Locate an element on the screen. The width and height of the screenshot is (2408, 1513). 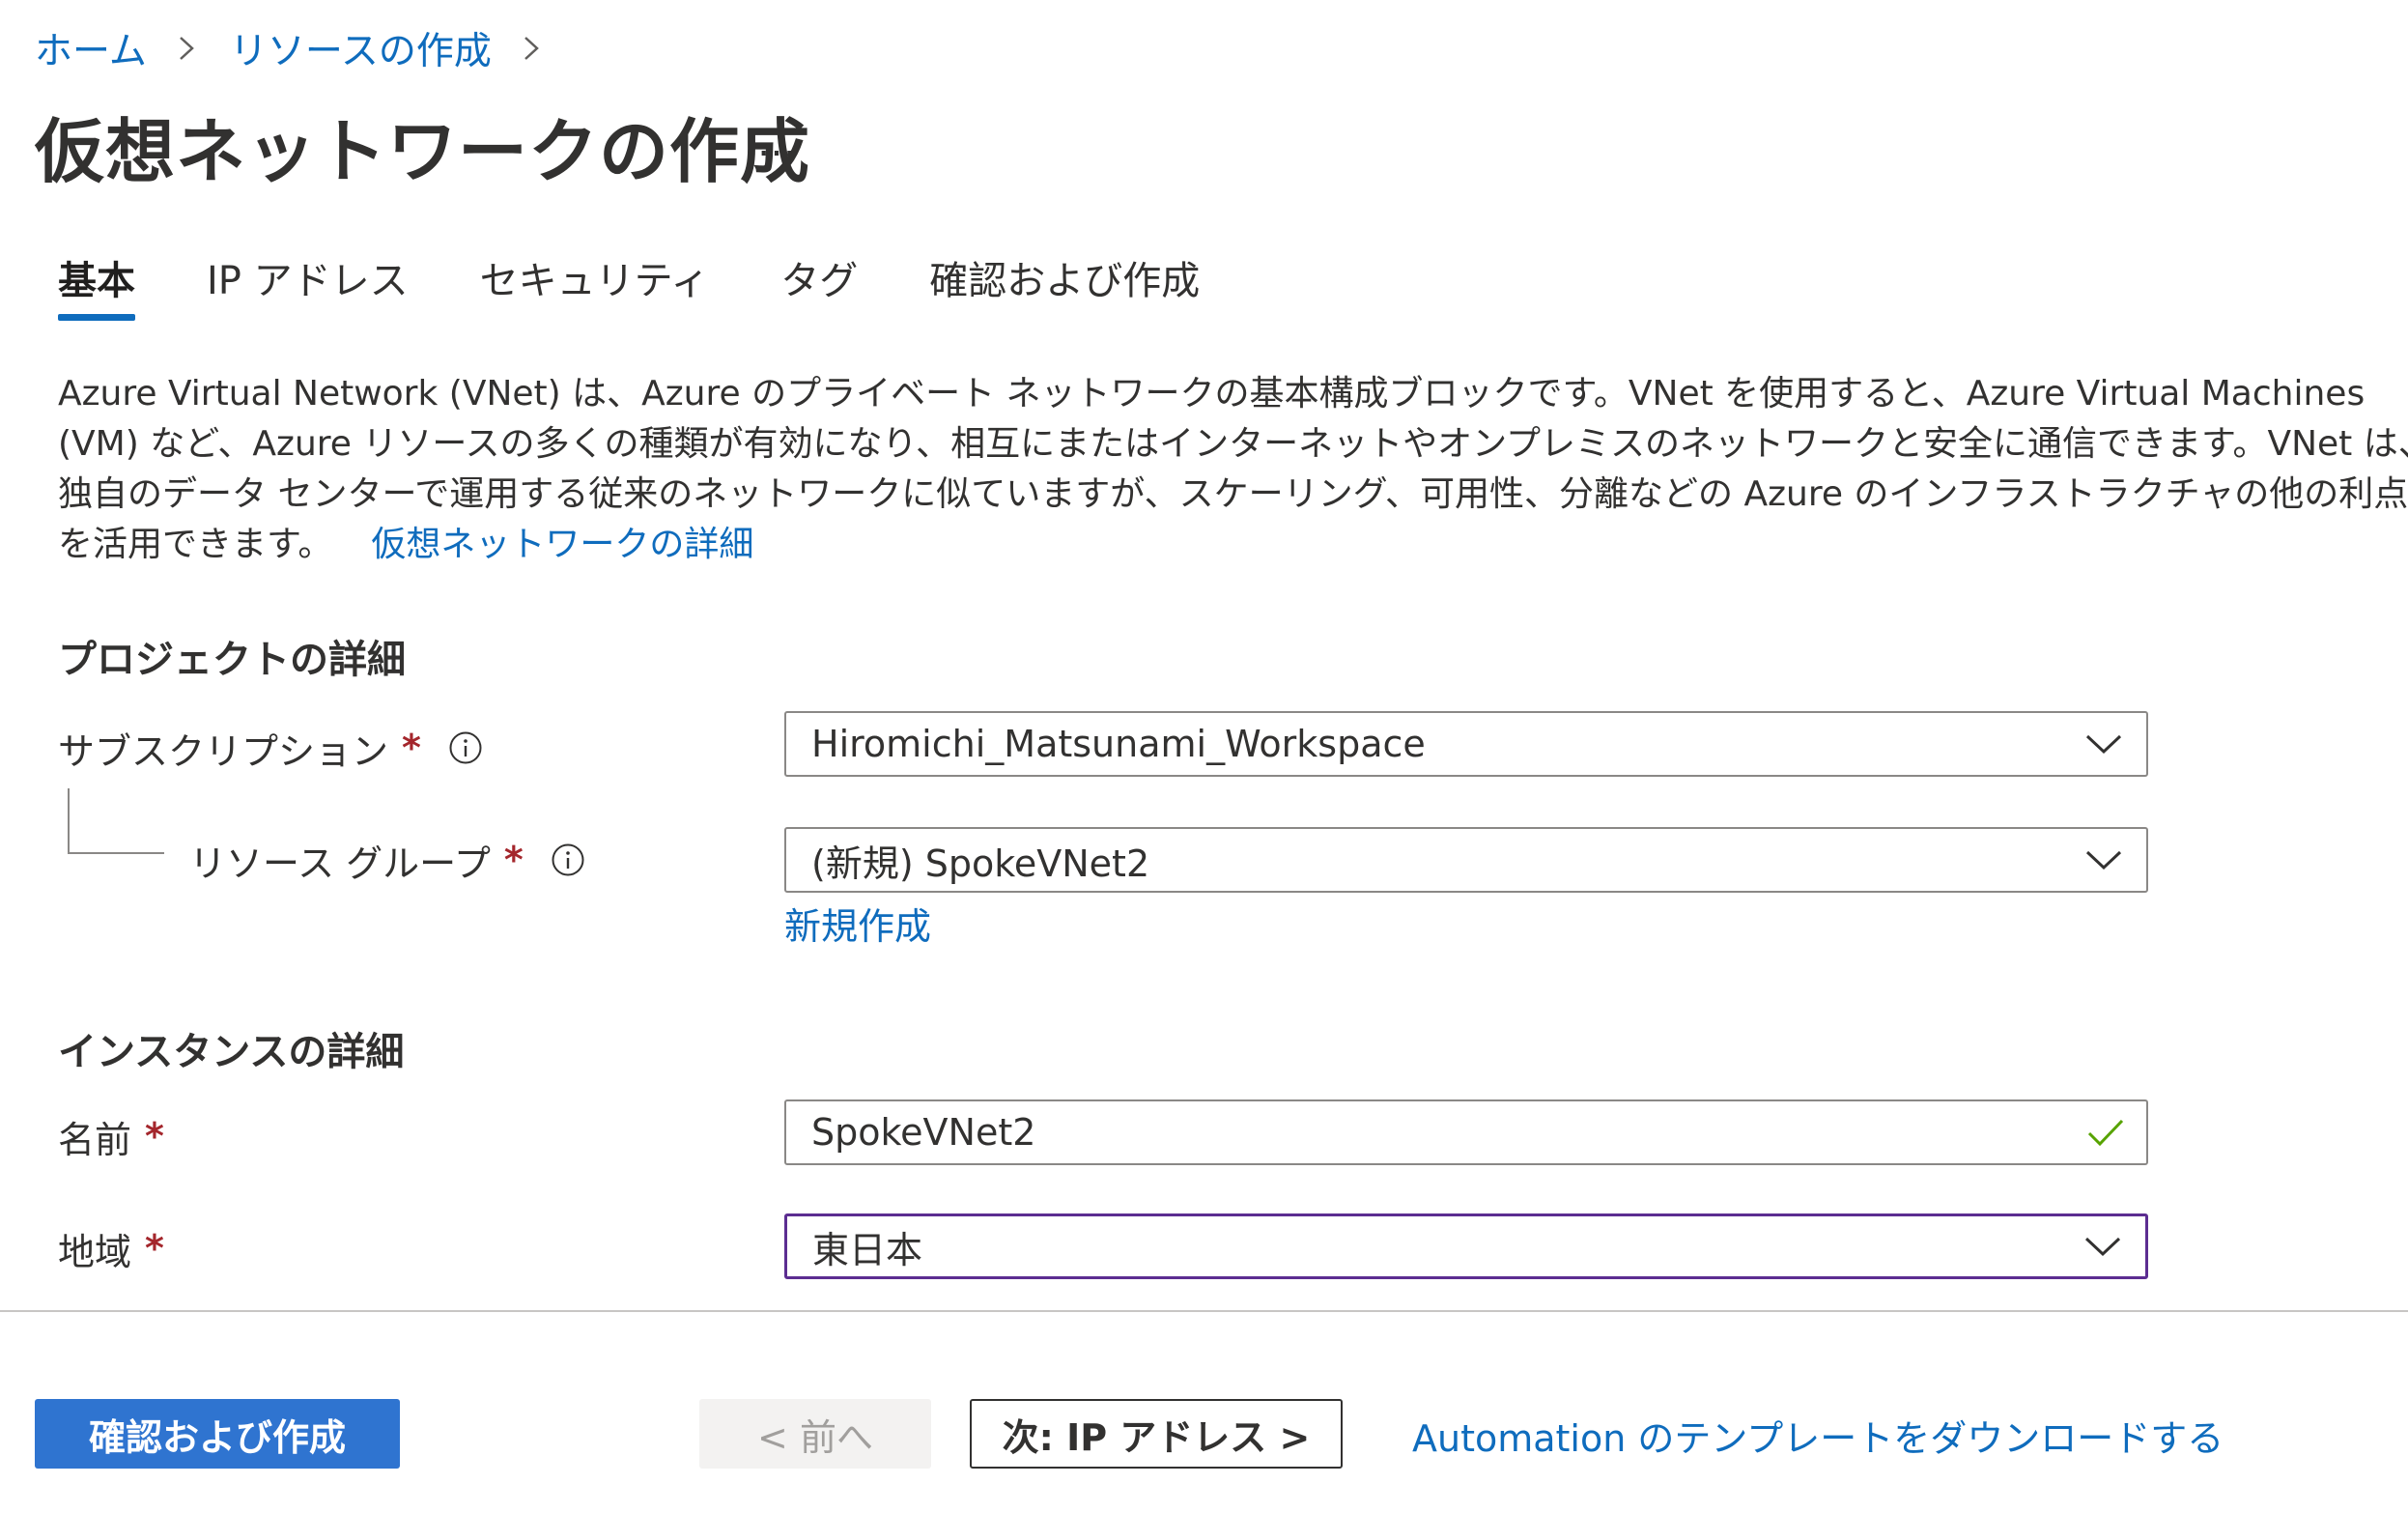
description-line-text: を活用できます。 is located at coordinates (195, 545).